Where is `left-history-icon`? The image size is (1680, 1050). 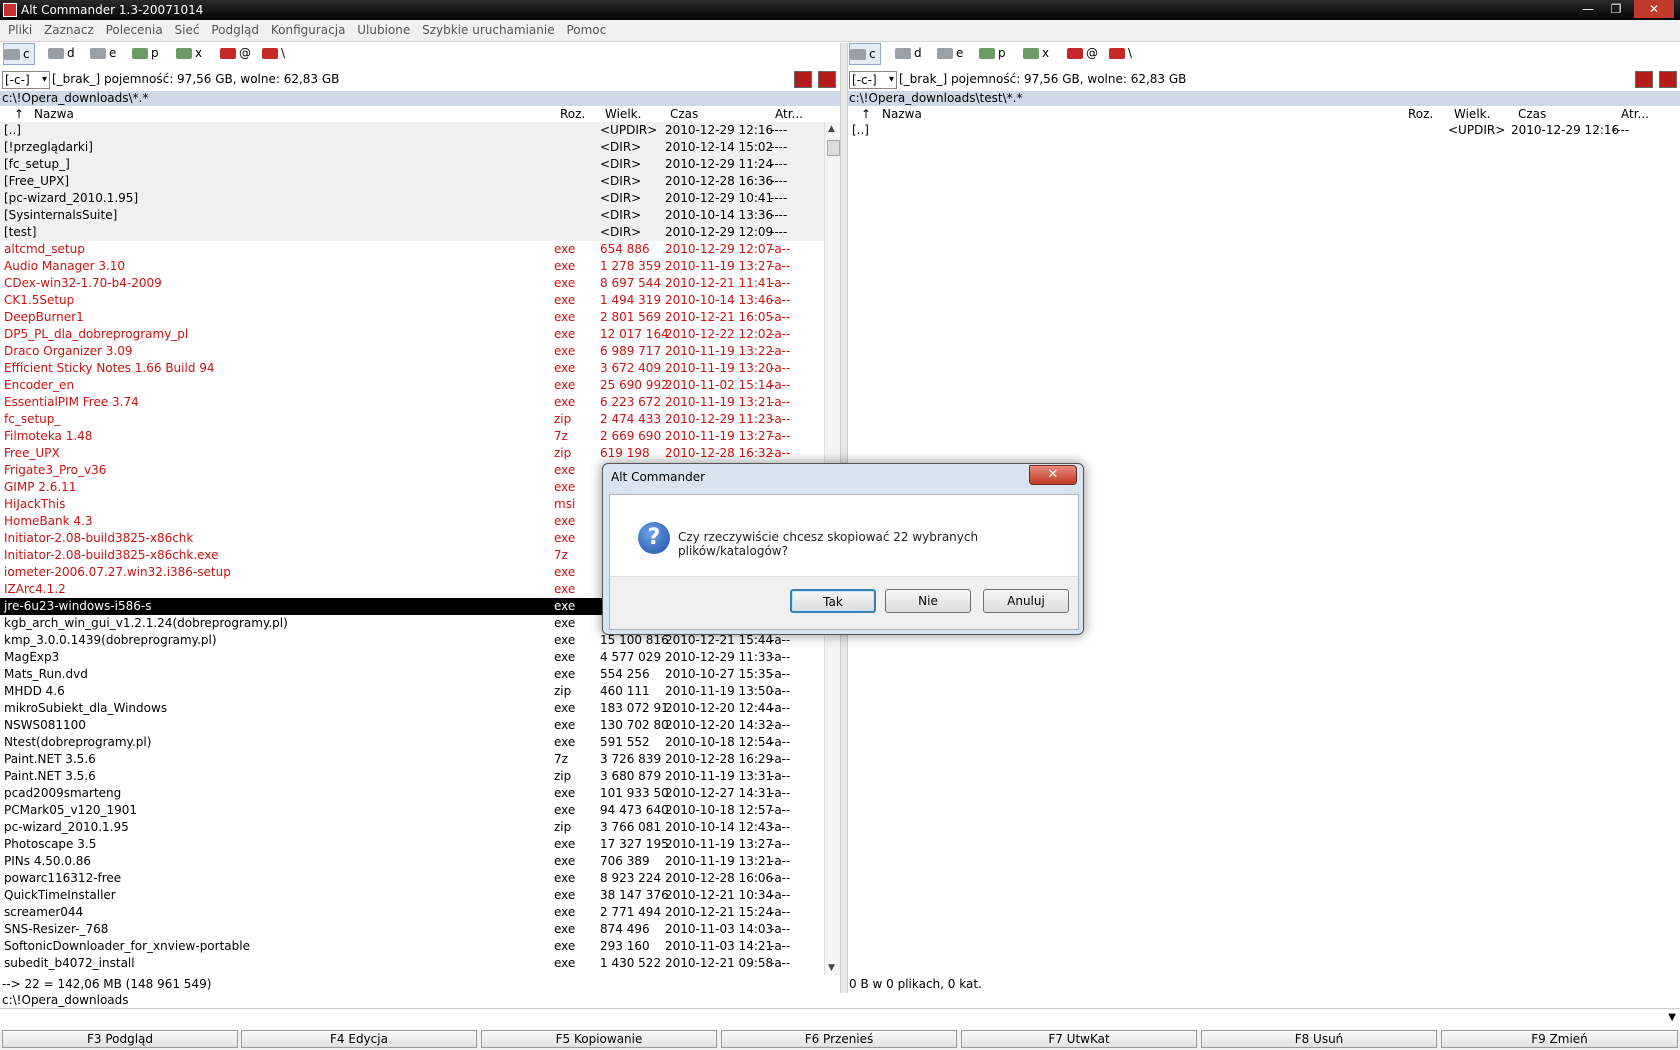 left-history-icon is located at coordinates (827, 79).